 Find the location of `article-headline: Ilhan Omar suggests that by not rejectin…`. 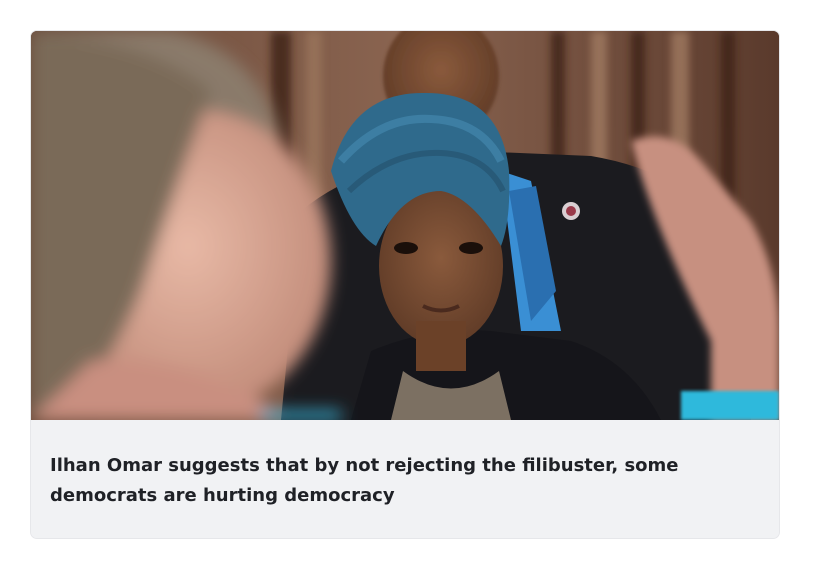

article-headline: Ilhan Omar suggests that by not rejectin… is located at coordinates (400, 481).